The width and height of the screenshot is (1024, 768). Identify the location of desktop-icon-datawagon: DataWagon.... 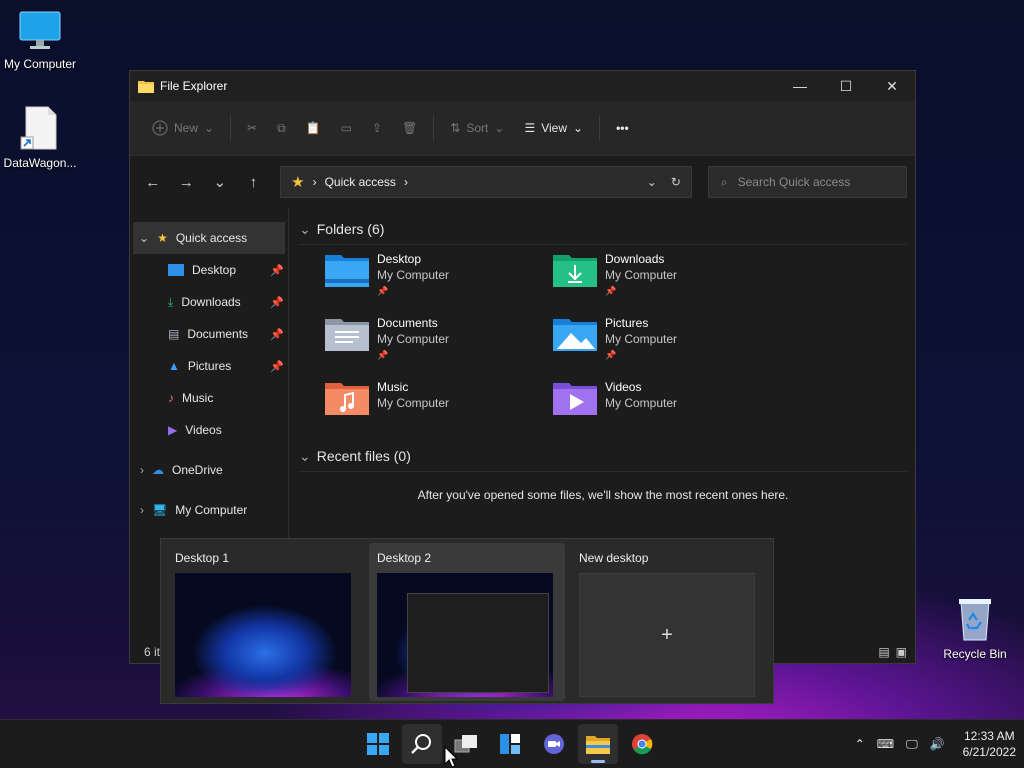
(40, 137).